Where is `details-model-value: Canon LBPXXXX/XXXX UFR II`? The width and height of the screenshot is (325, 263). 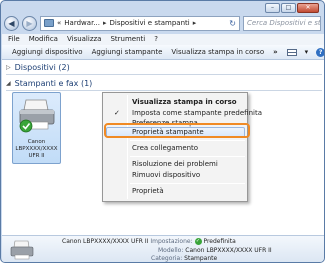
details-model-value: Canon LBPXXXX/XXXX UFR II is located at coordinates (228, 250).